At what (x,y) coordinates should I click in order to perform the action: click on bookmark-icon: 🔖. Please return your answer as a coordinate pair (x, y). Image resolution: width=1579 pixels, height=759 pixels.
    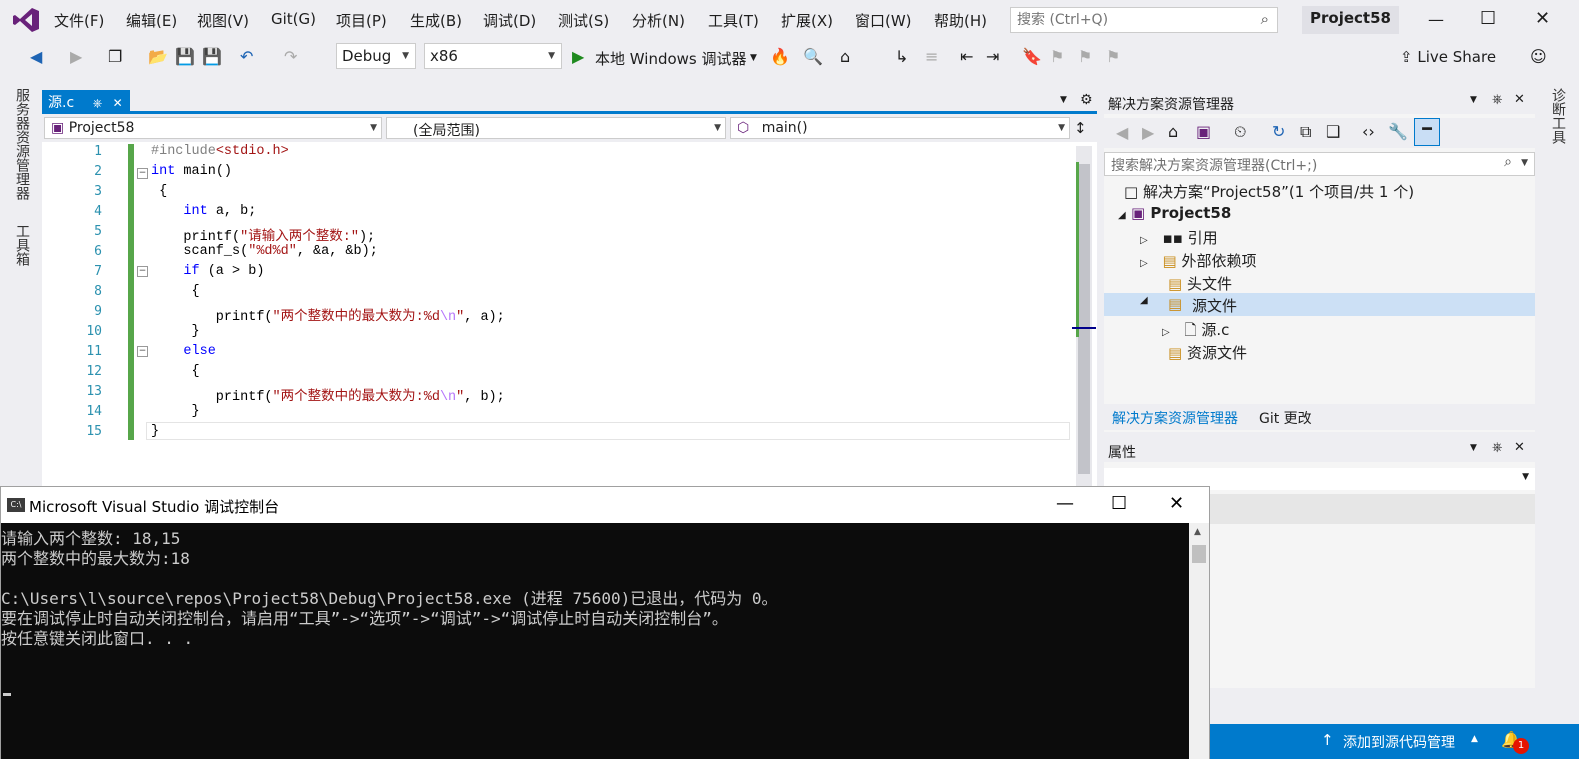
    Looking at the image, I should click on (1032, 56).